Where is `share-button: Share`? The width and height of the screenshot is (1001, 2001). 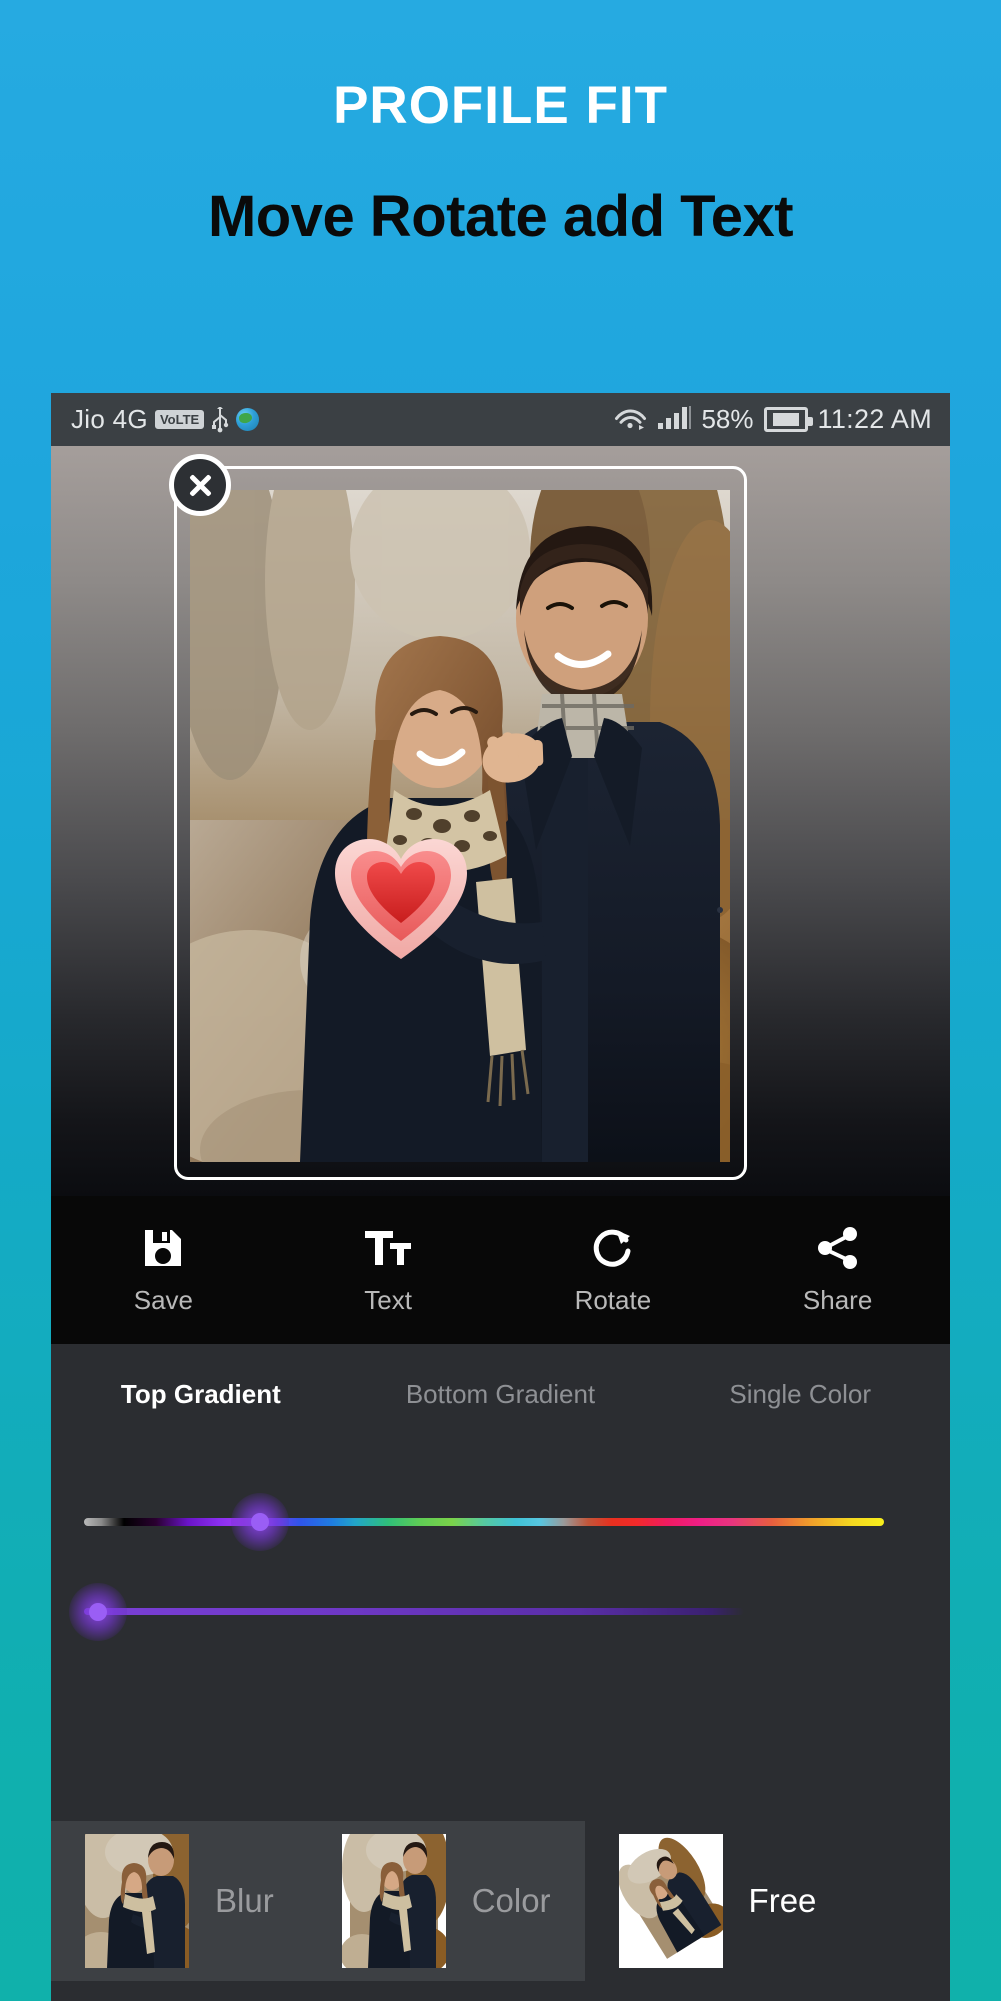
share-button: Share is located at coordinates (837, 1270).